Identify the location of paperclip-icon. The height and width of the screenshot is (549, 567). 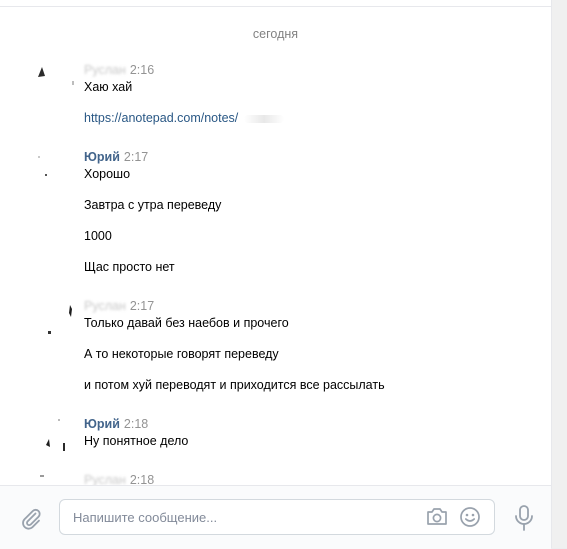
(31, 520).